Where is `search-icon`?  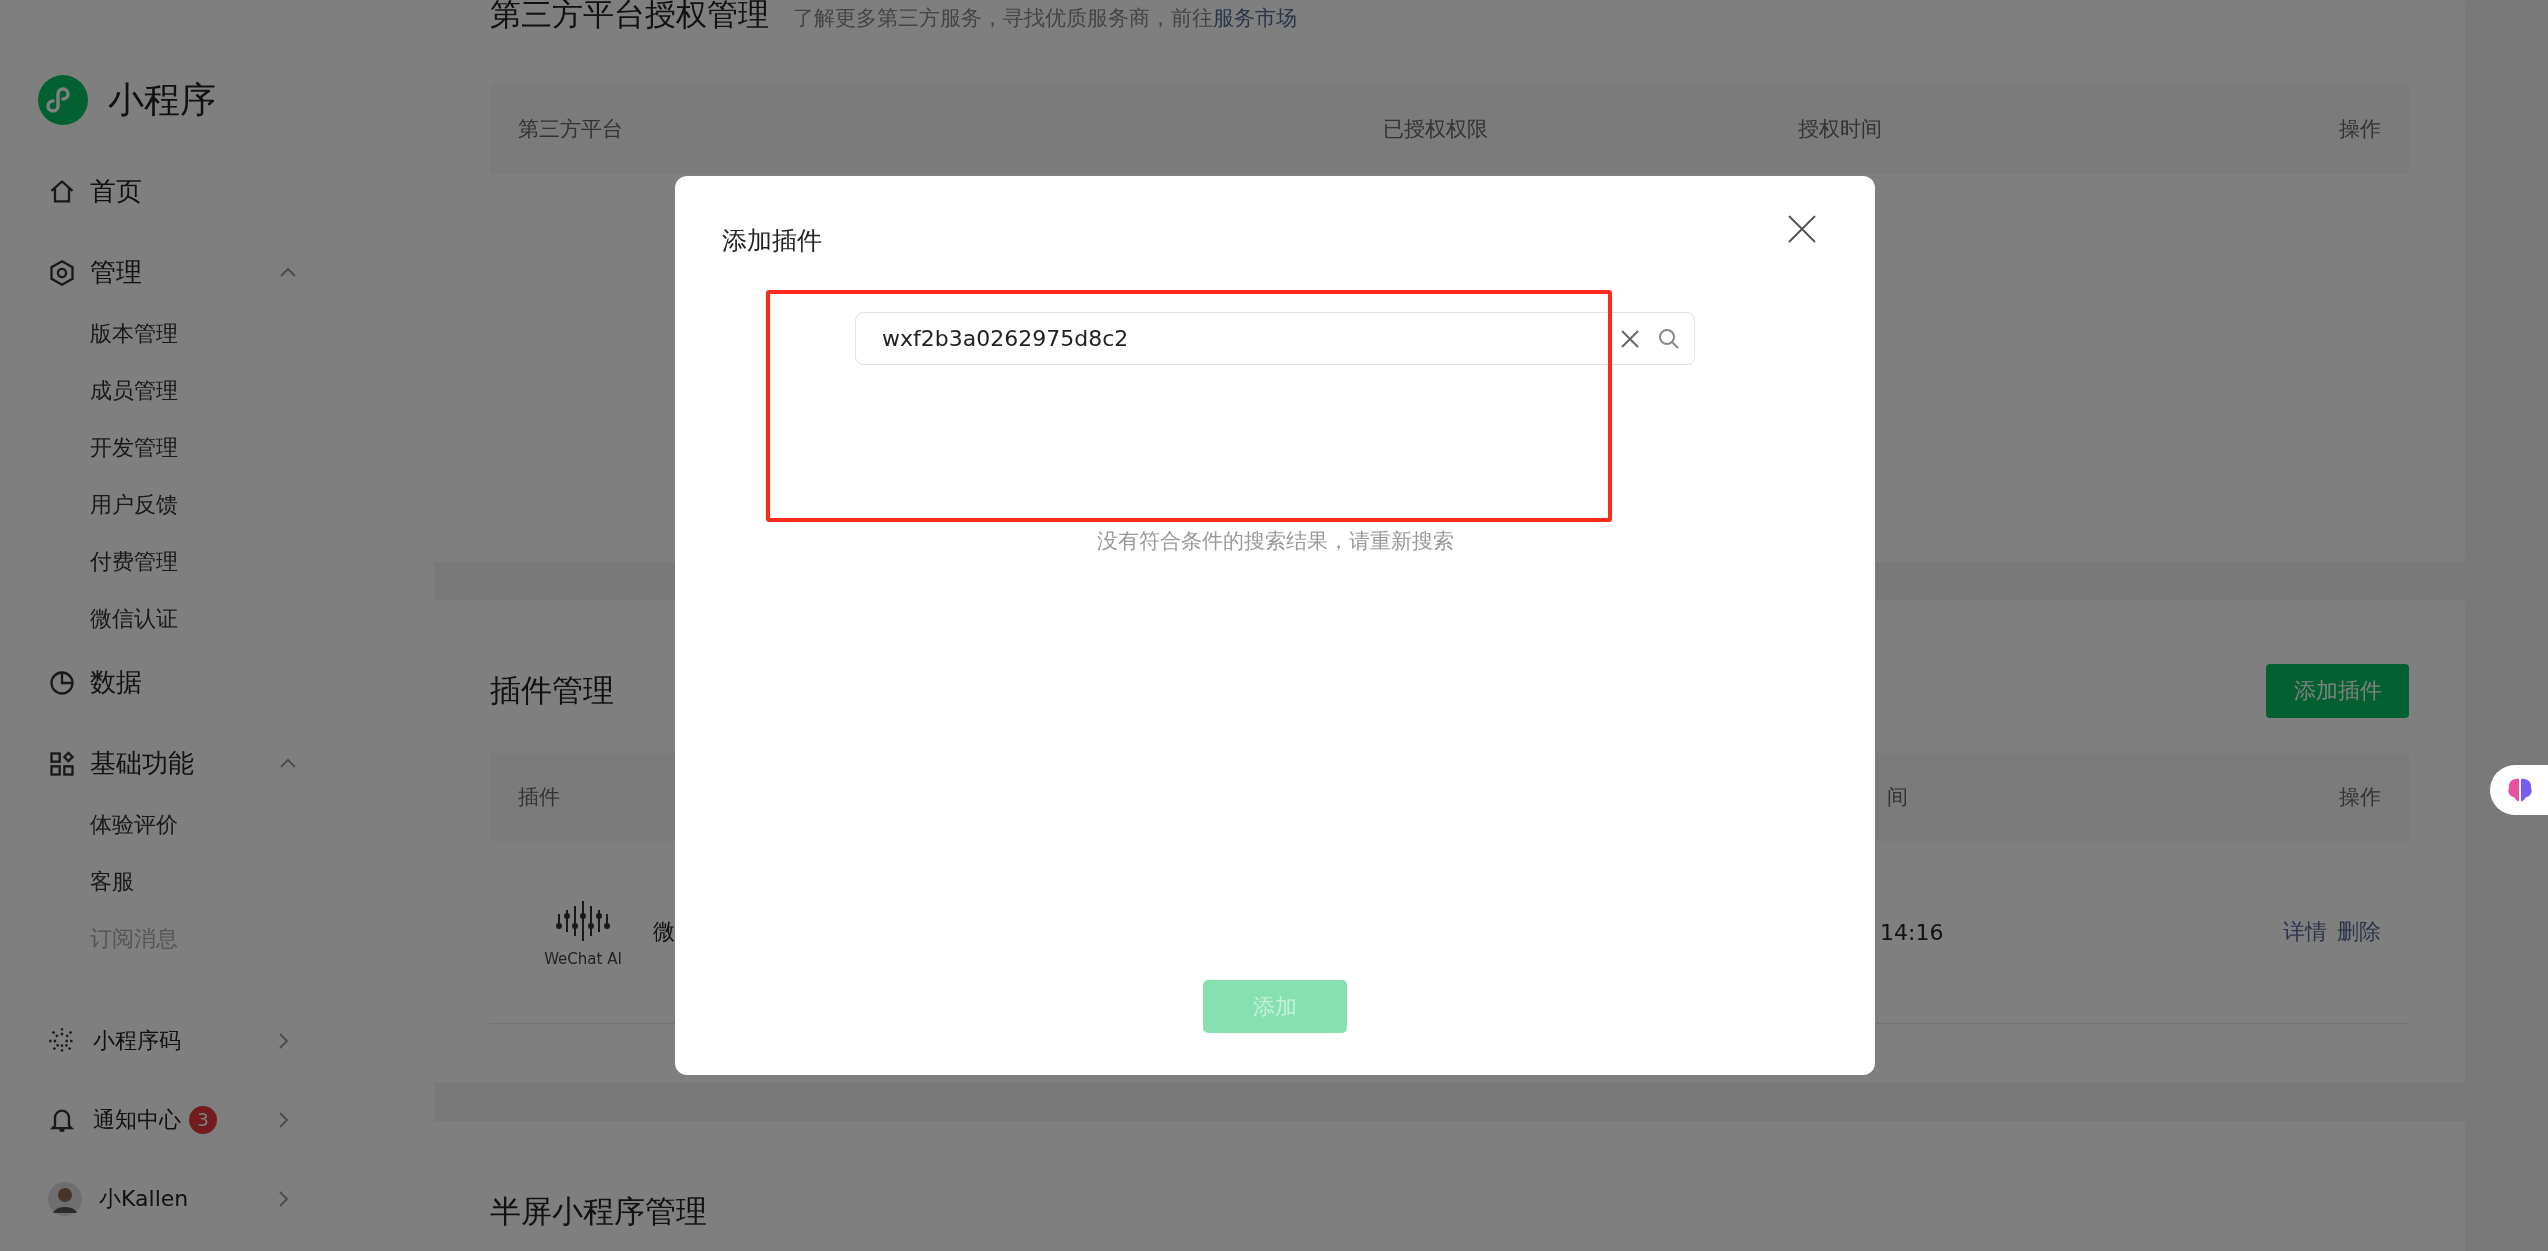 search-icon is located at coordinates (1669, 338).